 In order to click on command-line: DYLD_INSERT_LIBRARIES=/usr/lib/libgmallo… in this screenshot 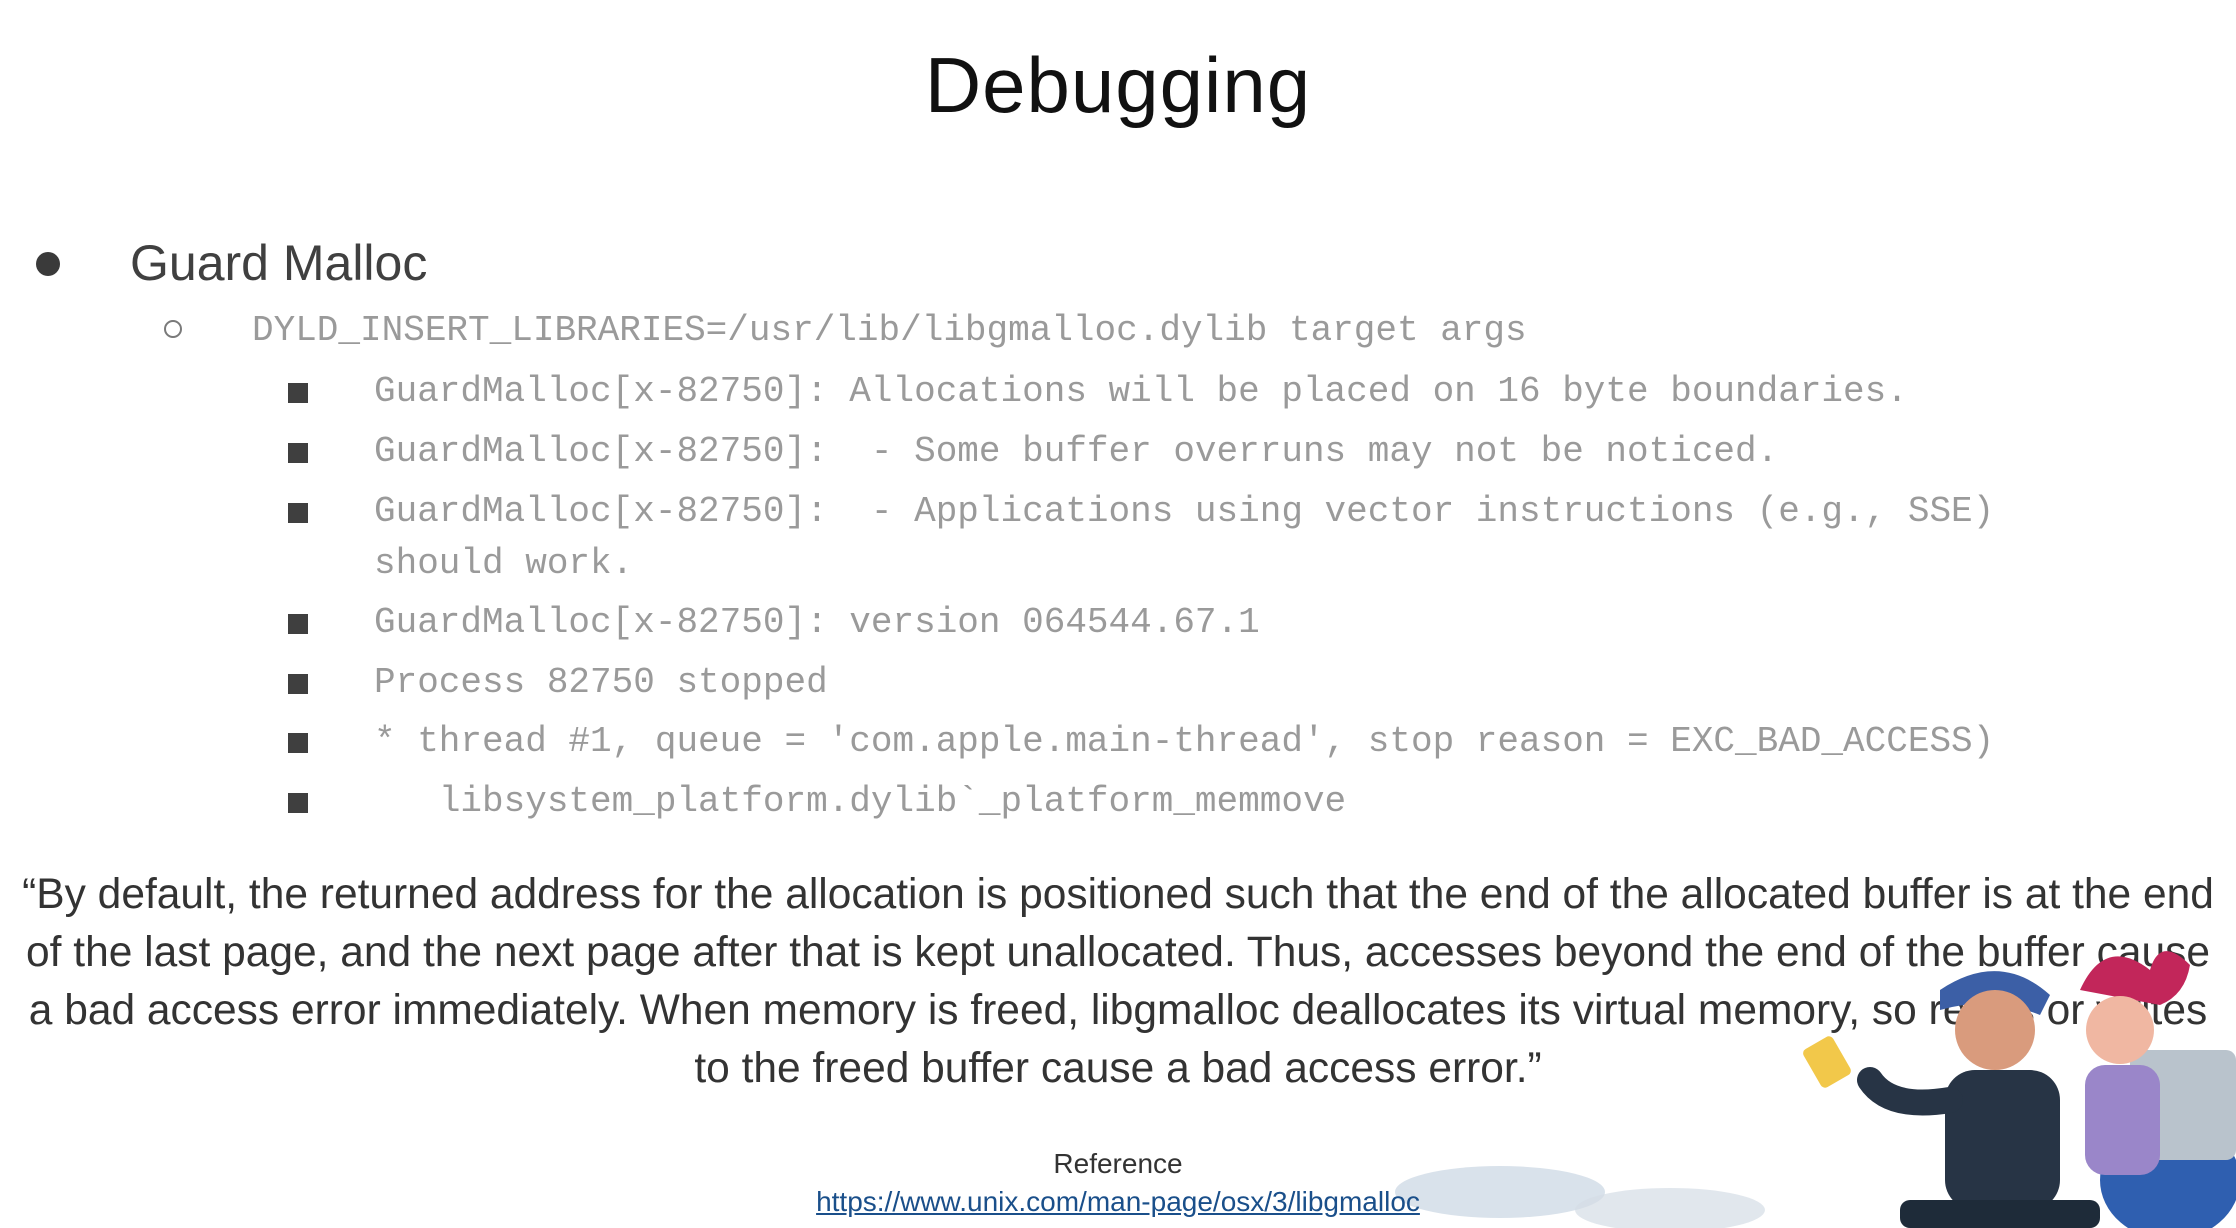, I will do `click(889, 330)`.